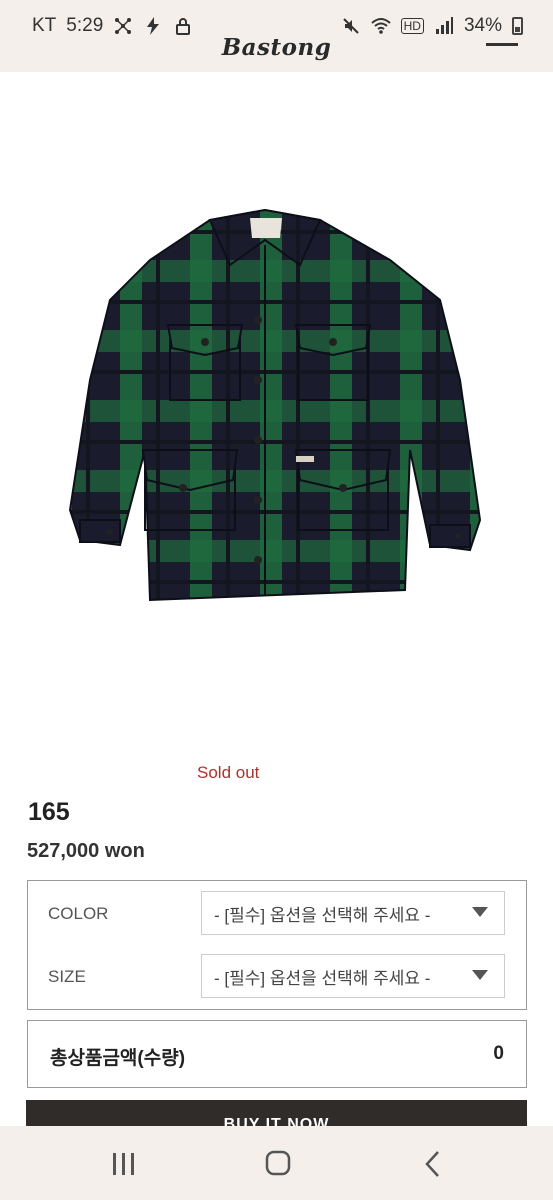 The width and height of the screenshot is (553, 1200). What do you see at coordinates (277, 1054) in the screenshot?
I see `total-box: 총상품금액(수량) 0` at bounding box center [277, 1054].